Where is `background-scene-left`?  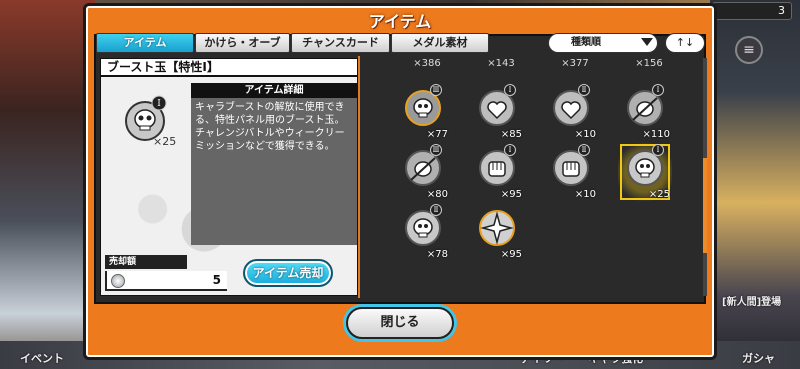 background-scene-left is located at coordinates (47, 184).